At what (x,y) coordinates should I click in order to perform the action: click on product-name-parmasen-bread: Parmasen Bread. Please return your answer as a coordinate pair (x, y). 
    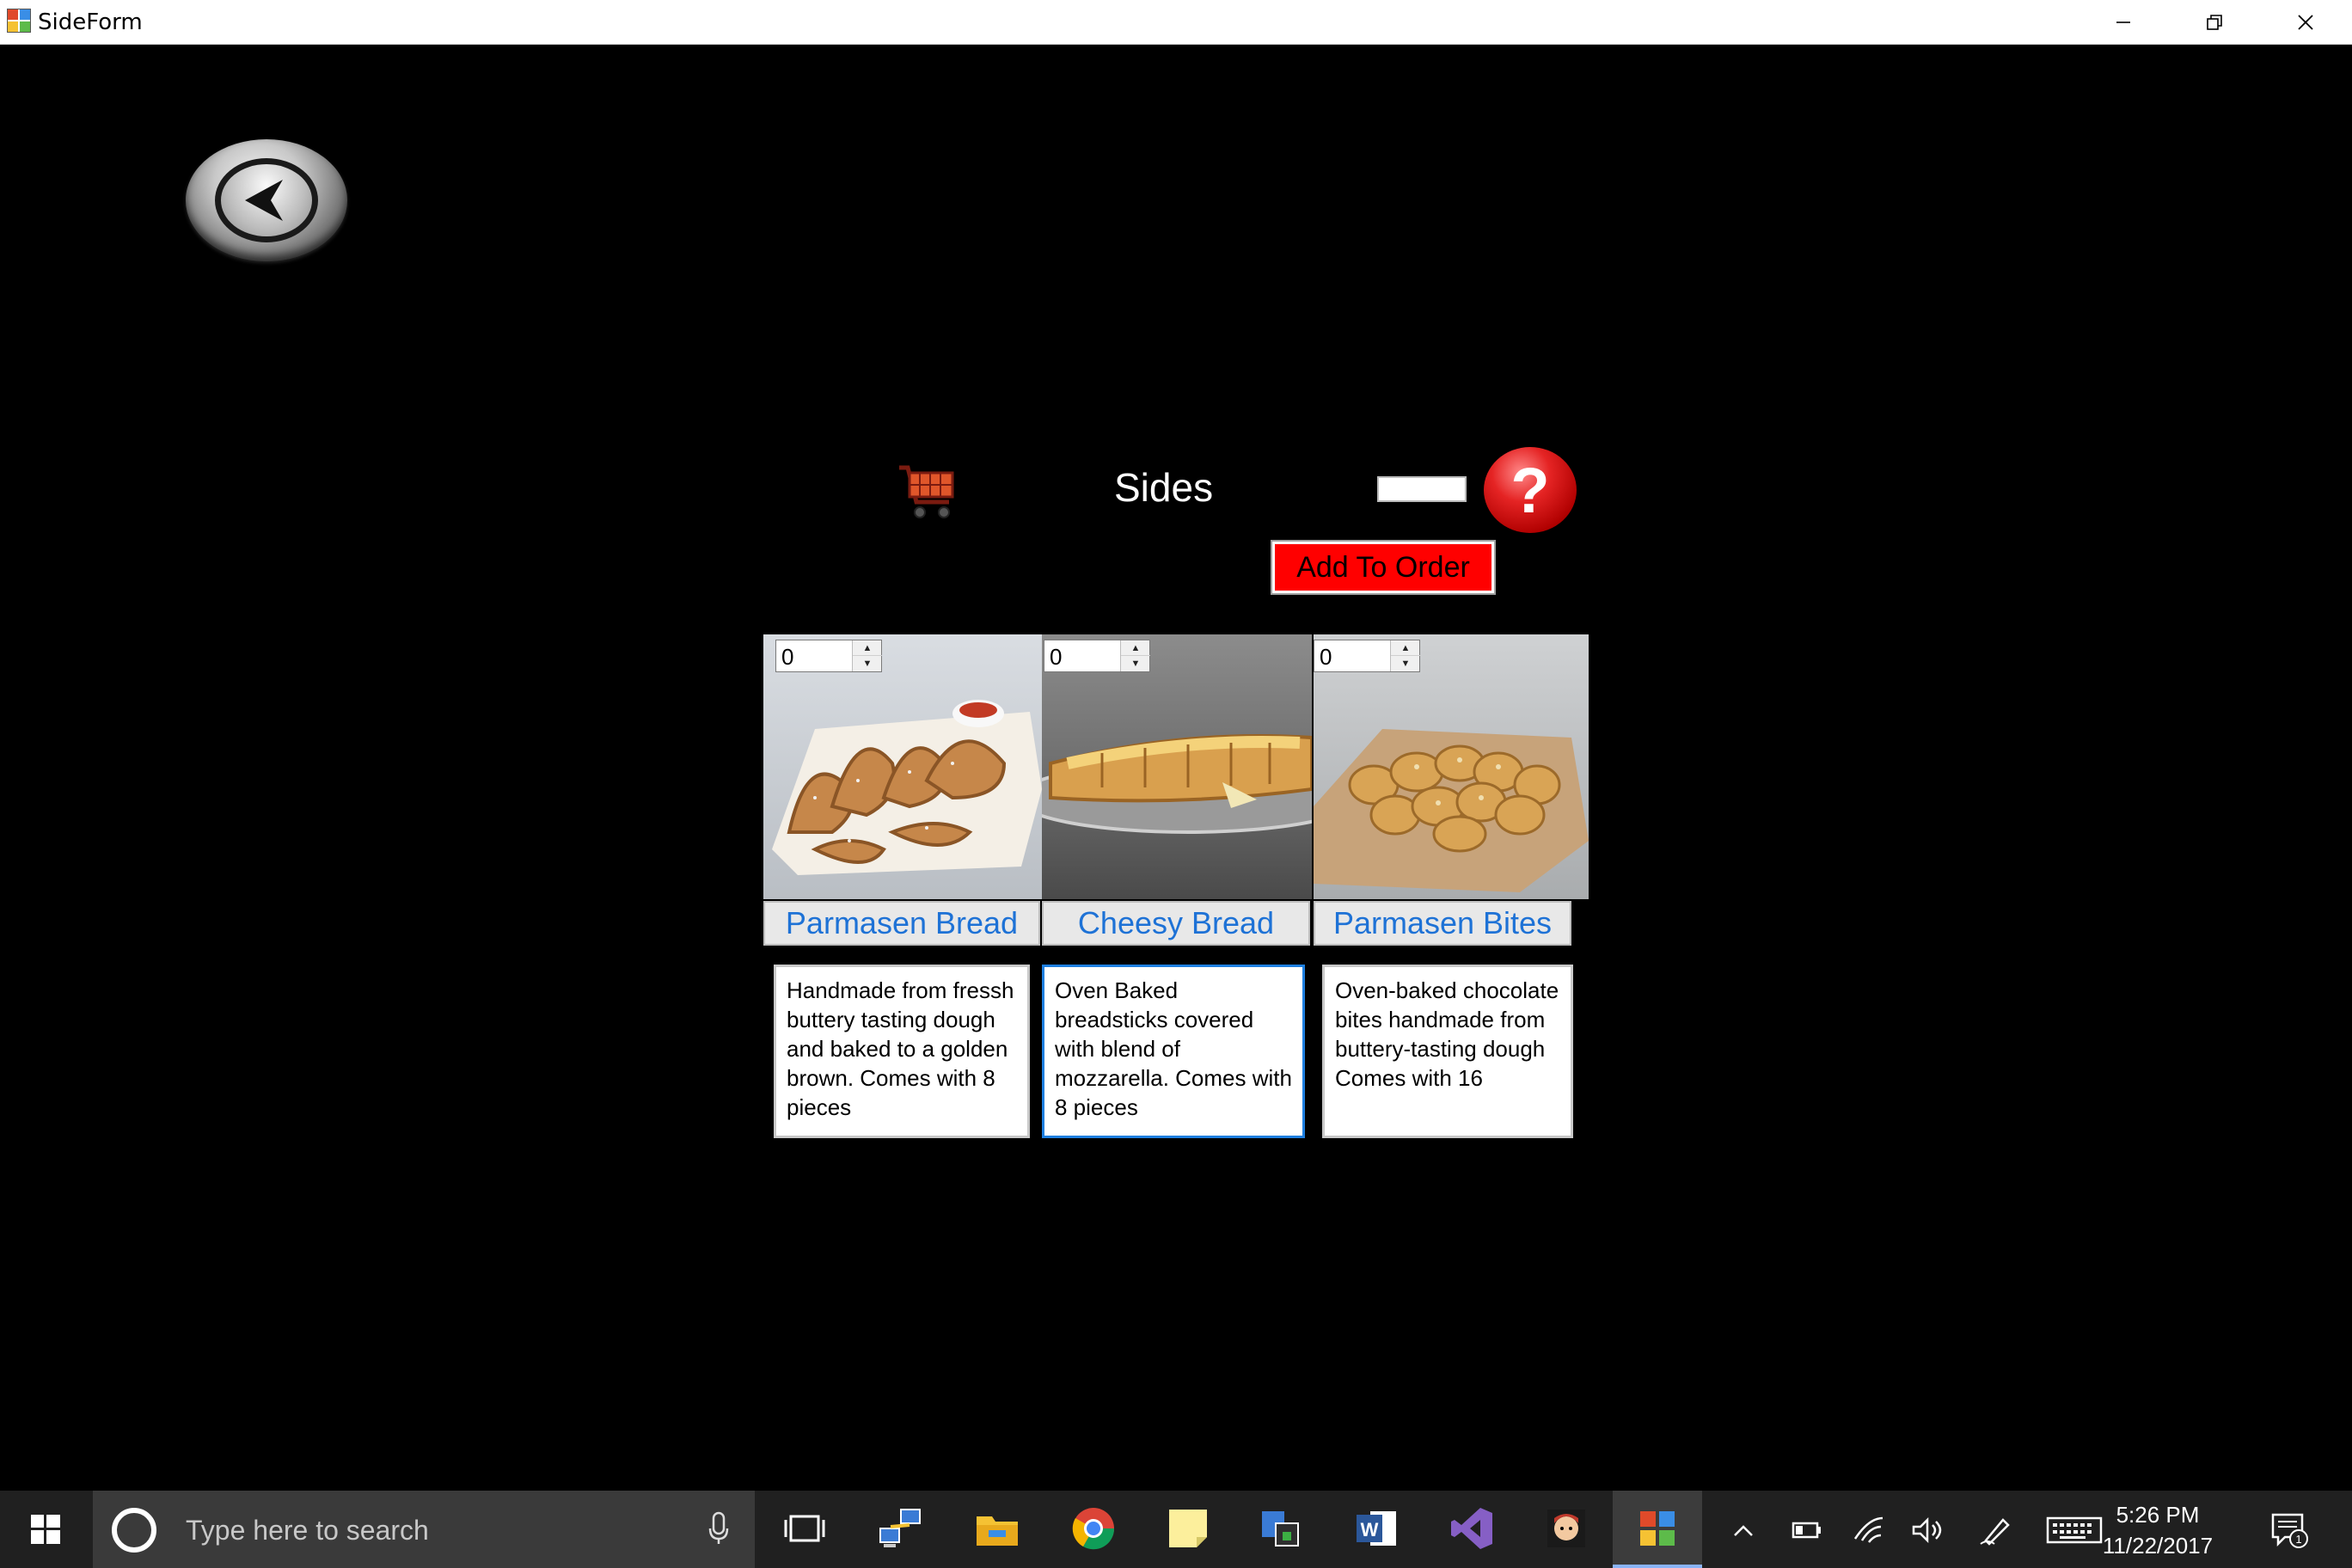
    Looking at the image, I should click on (901, 923).